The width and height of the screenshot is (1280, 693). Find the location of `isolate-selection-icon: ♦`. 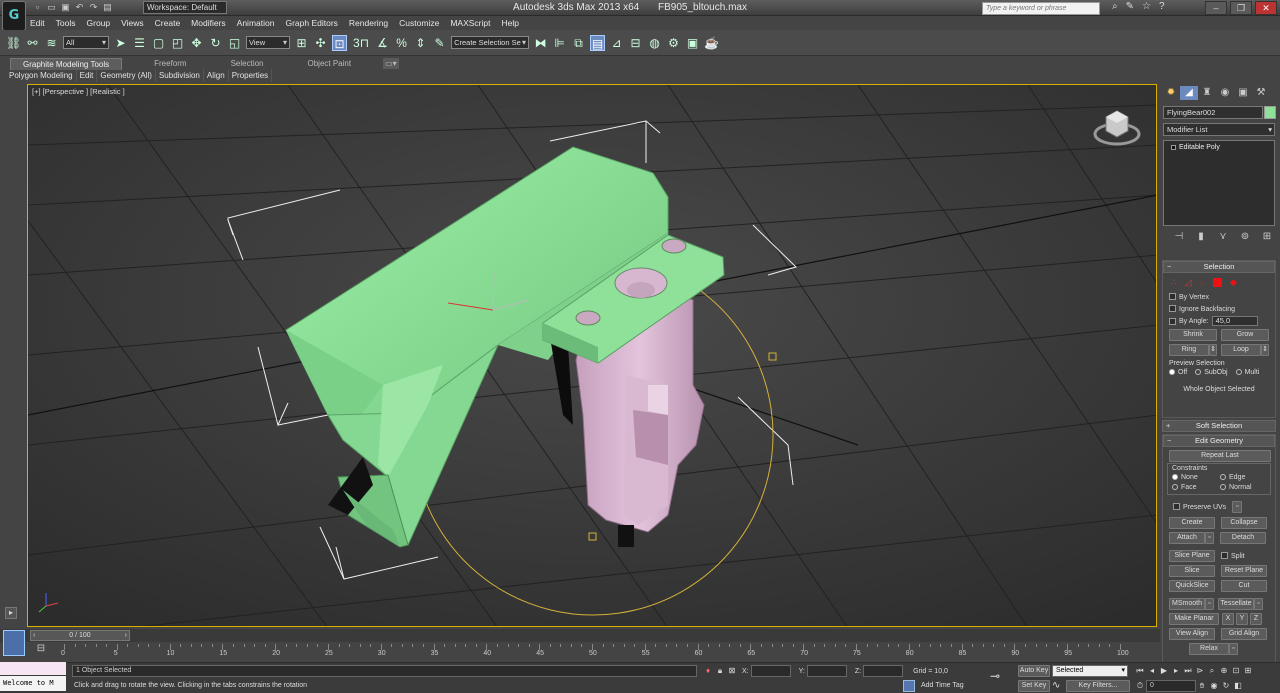

isolate-selection-icon: ♦ is located at coordinates (708, 671).